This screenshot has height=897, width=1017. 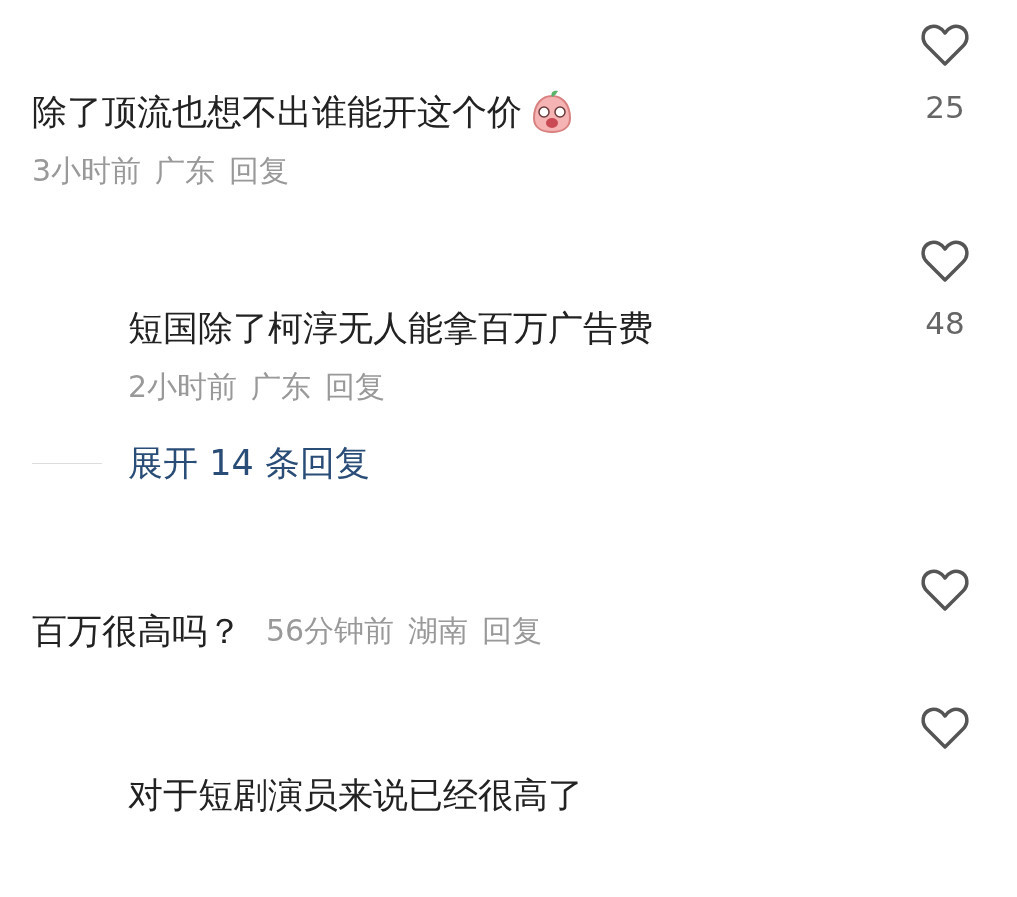 I want to click on expand-replies-link: 展开 14 条回复, so click(x=249, y=463).